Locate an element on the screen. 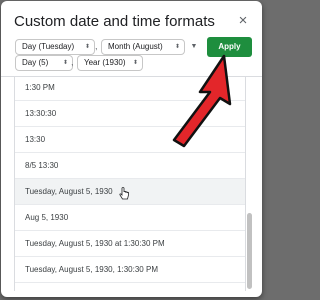 The width and height of the screenshot is (320, 300). chip-label: Year (1930) is located at coordinates (105, 62).